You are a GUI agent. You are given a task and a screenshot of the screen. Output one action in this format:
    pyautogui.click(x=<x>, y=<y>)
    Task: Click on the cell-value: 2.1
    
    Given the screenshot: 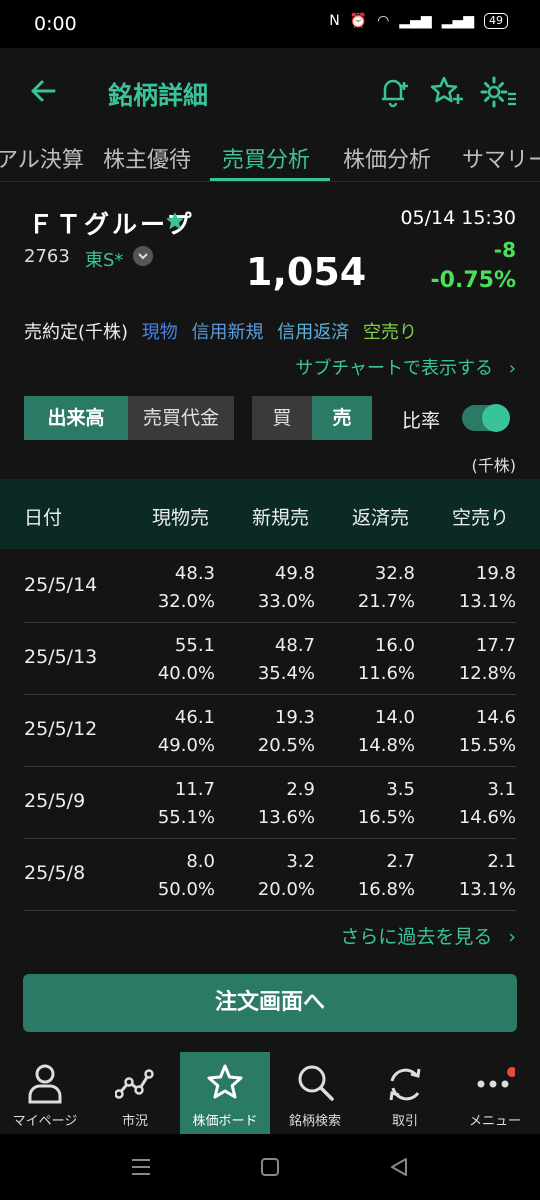 What is the action you would take?
    pyautogui.click(x=501, y=861)
    